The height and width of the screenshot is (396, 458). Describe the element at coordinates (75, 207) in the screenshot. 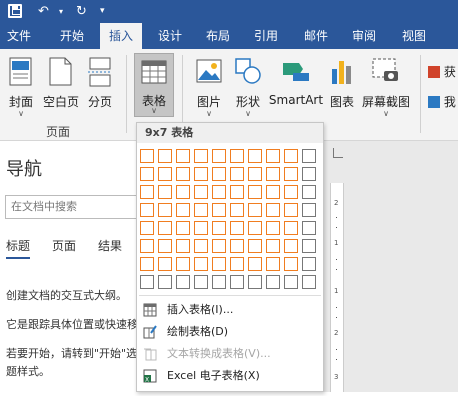

I see `nav-search-input: 在文档中搜索` at that location.